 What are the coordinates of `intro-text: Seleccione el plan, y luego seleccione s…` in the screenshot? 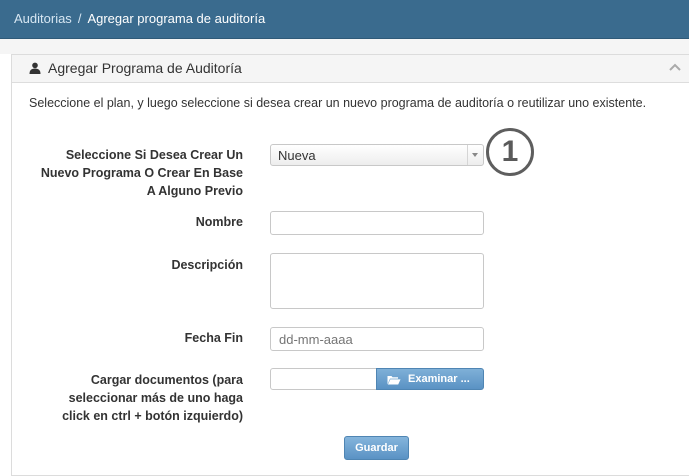 It's located at (338, 103).